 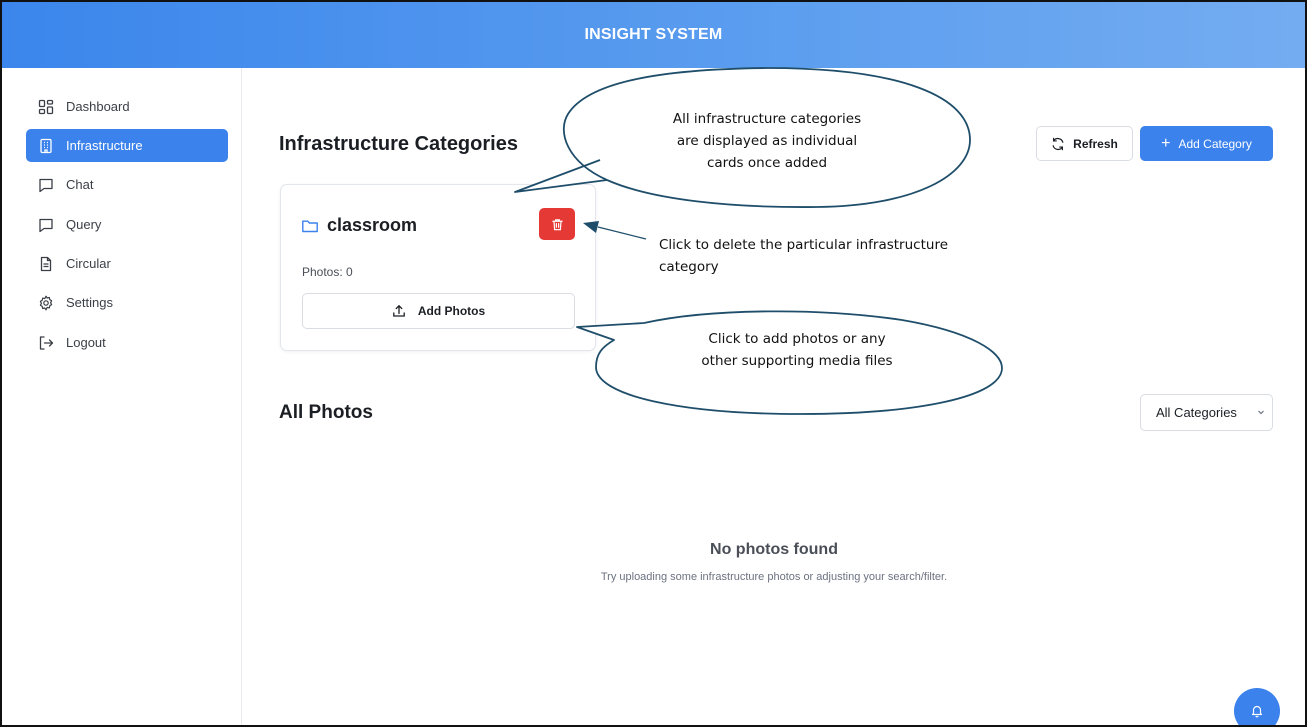 What do you see at coordinates (104, 145) in the screenshot?
I see `sidebar-item-label: Infrastructure` at bounding box center [104, 145].